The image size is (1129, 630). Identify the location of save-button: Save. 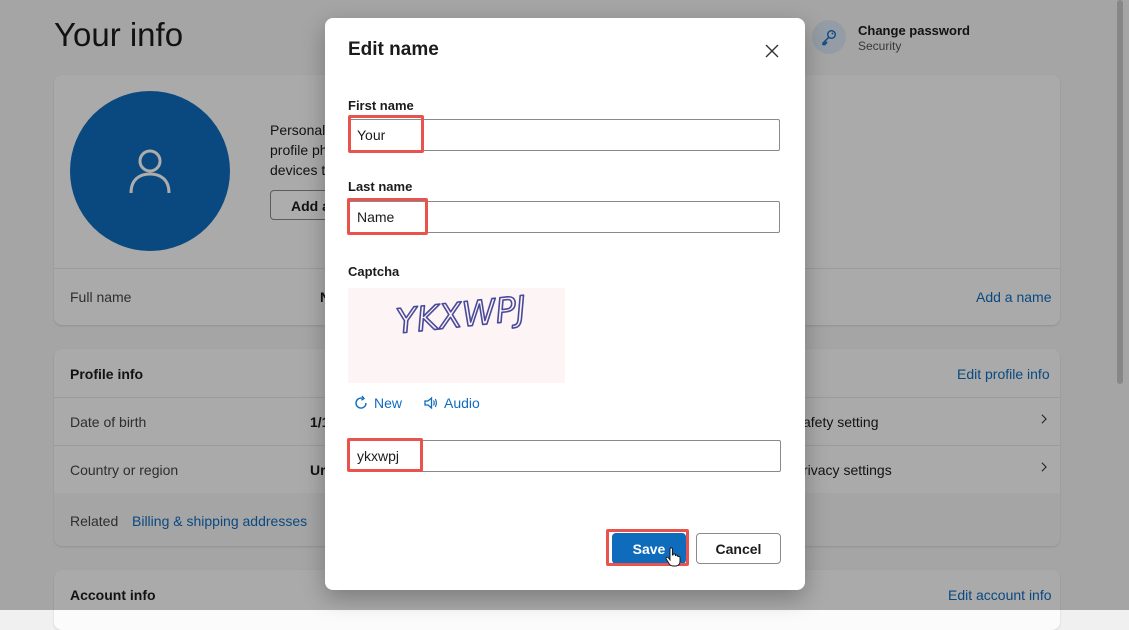
(649, 548).